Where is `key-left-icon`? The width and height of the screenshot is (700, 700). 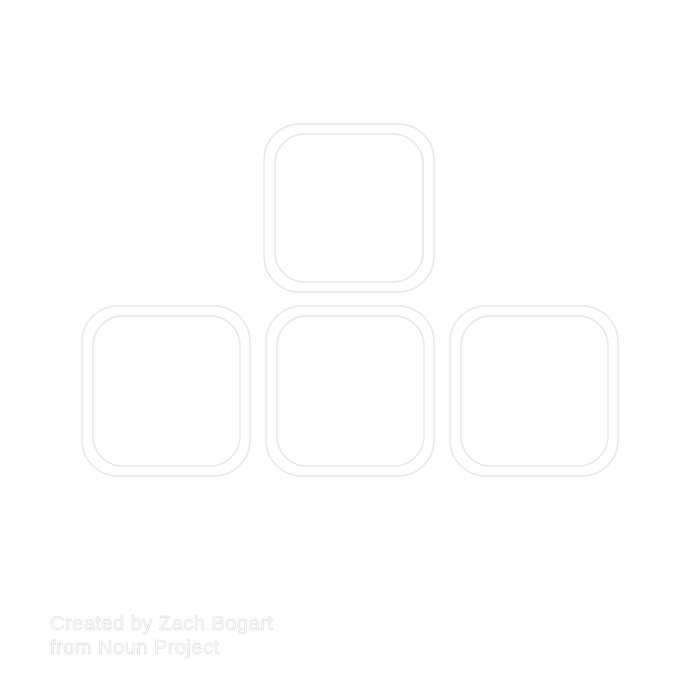
key-left-icon is located at coordinates (166, 391).